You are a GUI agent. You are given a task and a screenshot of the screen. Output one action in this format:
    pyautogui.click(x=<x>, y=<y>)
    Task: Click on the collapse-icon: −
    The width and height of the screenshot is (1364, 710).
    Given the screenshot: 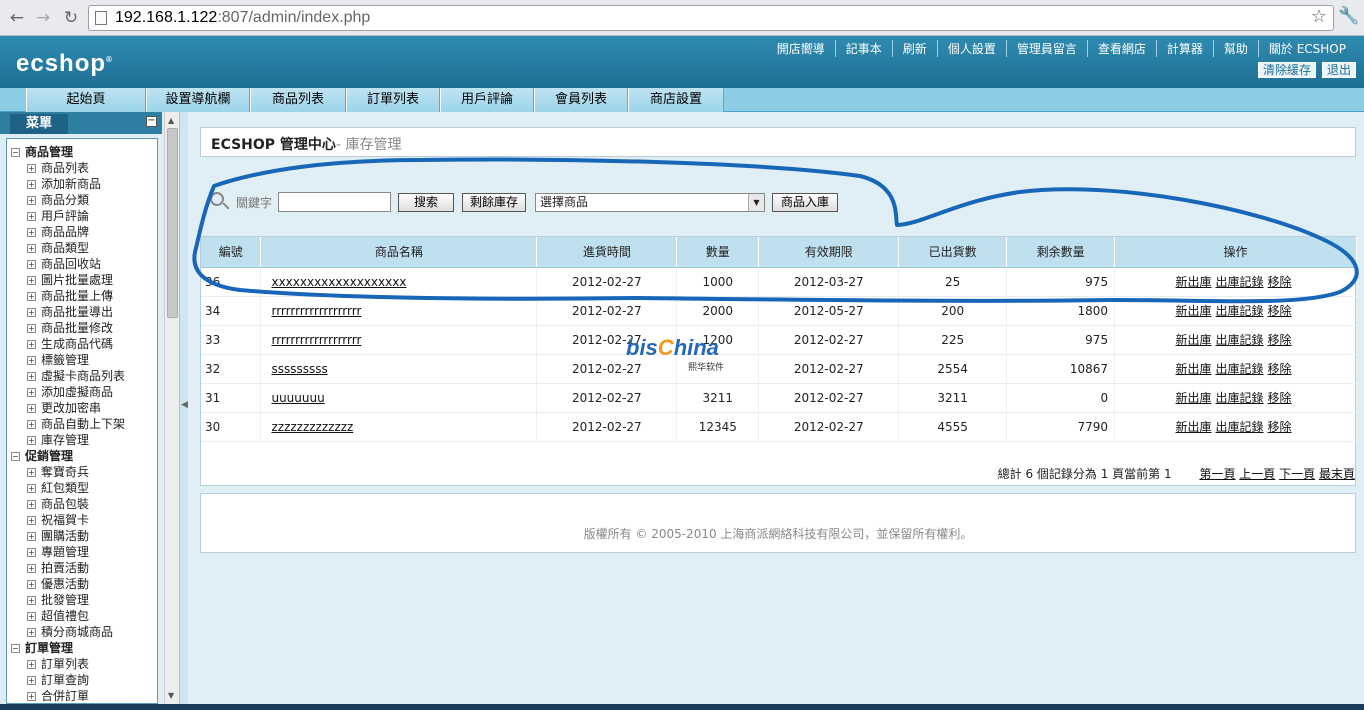 What is the action you would take?
    pyautogui.click(x=151, y=121)
    